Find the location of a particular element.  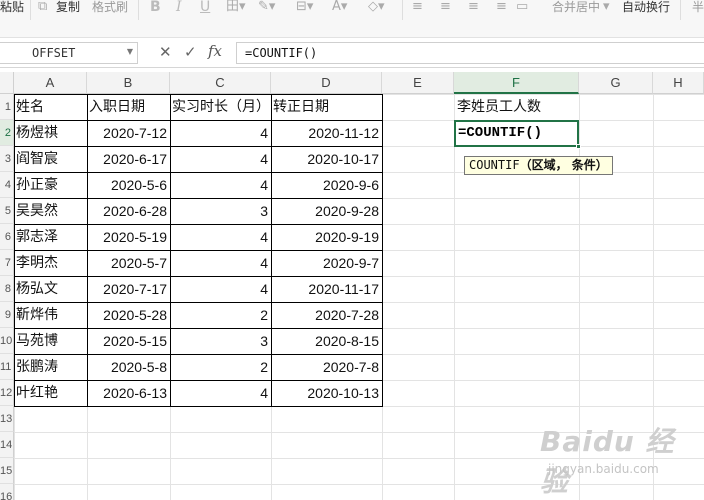

table-cell-name: 孙正豪 is located at coordinates (50, 185).